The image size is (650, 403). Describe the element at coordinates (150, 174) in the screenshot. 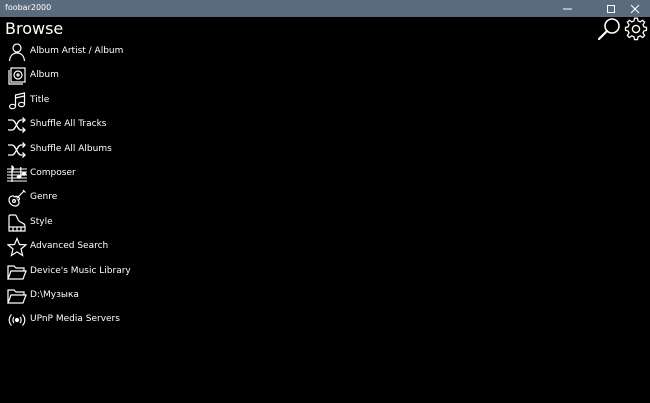

I see `browse-item-composer: Composer` at that location.